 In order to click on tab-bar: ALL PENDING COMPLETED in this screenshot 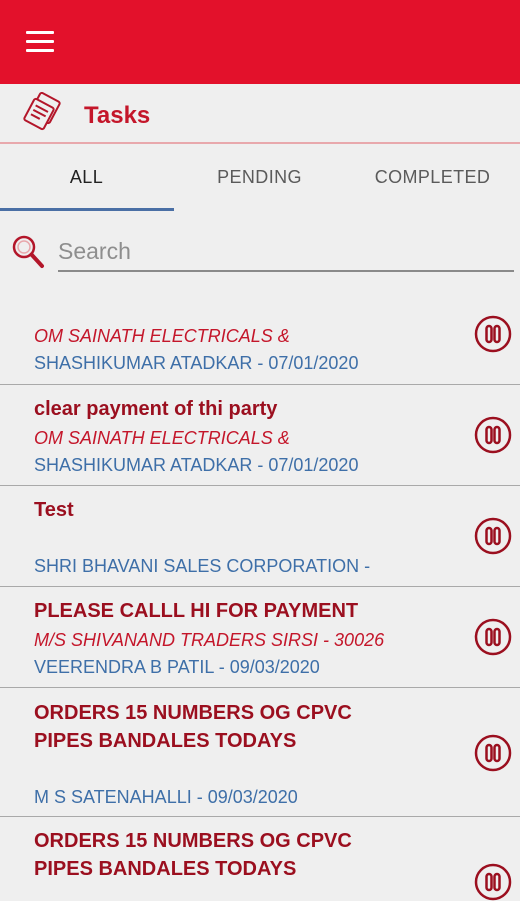, I will do `click(260, 178)`.